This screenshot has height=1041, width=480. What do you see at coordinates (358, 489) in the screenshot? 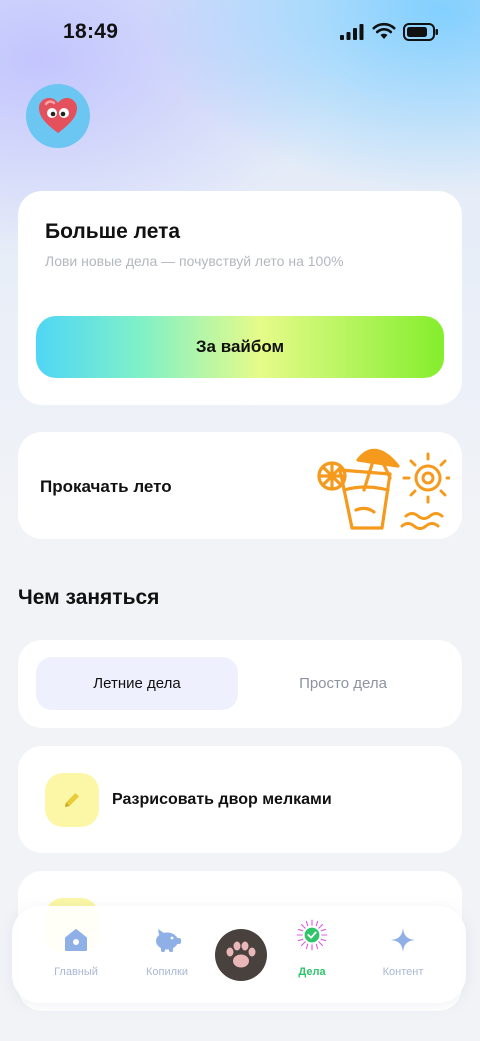
I see `summer-drink-icon` at bounding box center [358, 489].